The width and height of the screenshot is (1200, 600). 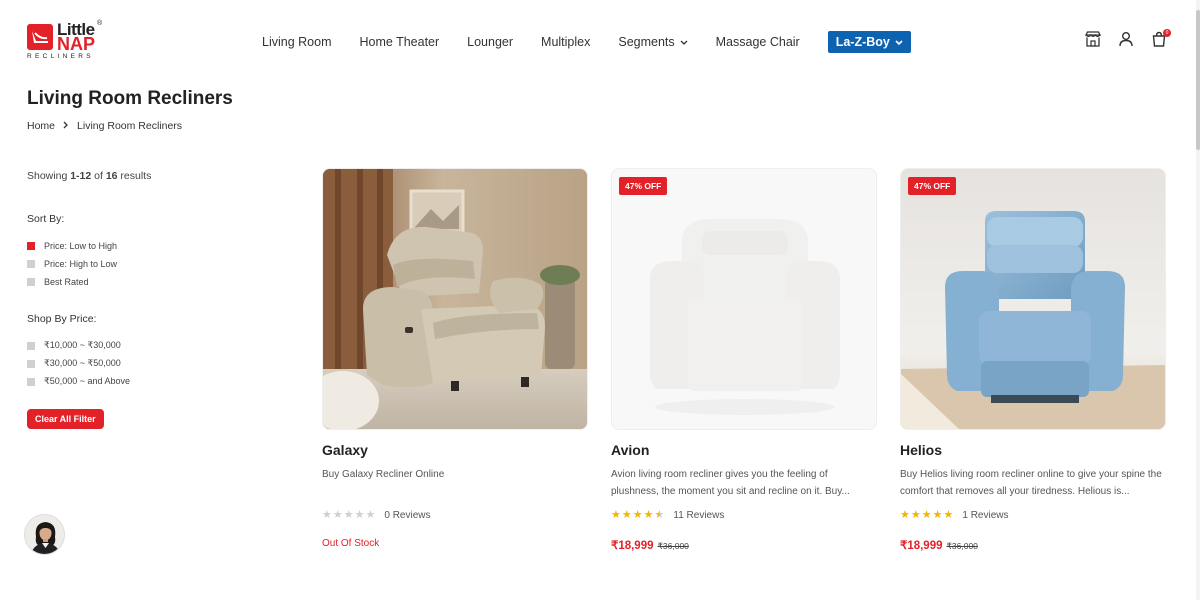 I want to click on sort-option-label: Price: High to Low, so click(x=81, y=264).